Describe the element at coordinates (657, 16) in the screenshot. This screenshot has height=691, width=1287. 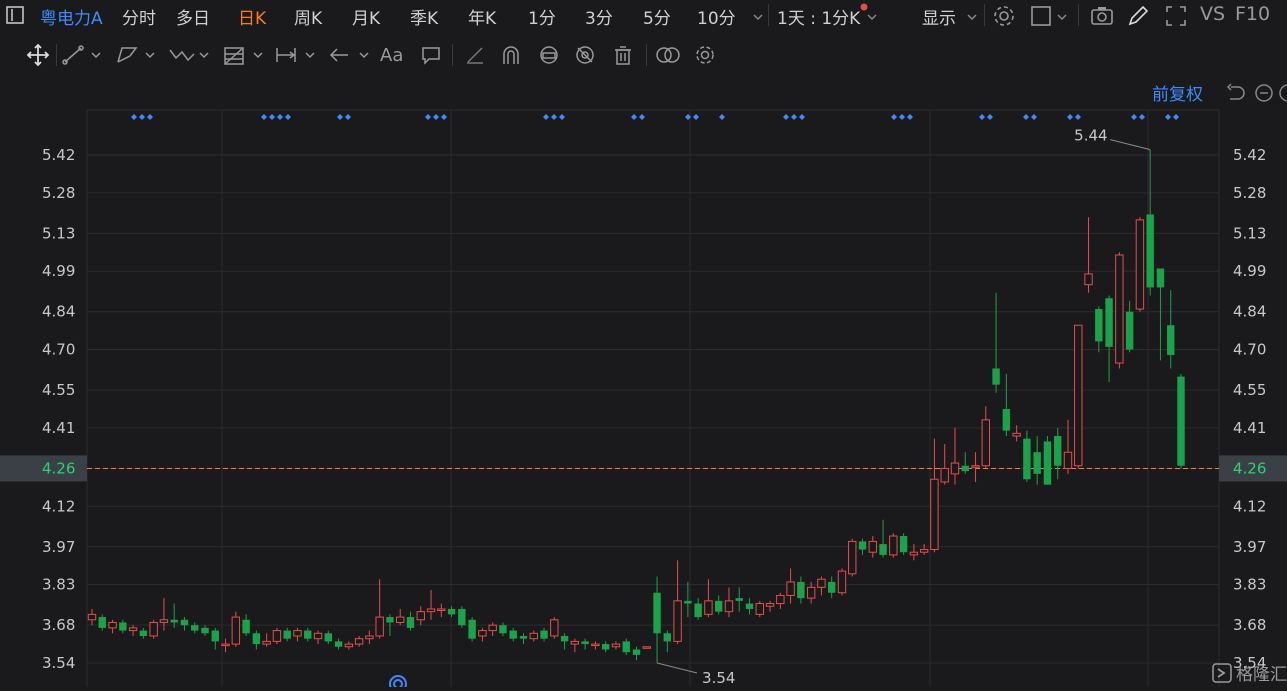
I see `tab-5min: 5分` at that location.